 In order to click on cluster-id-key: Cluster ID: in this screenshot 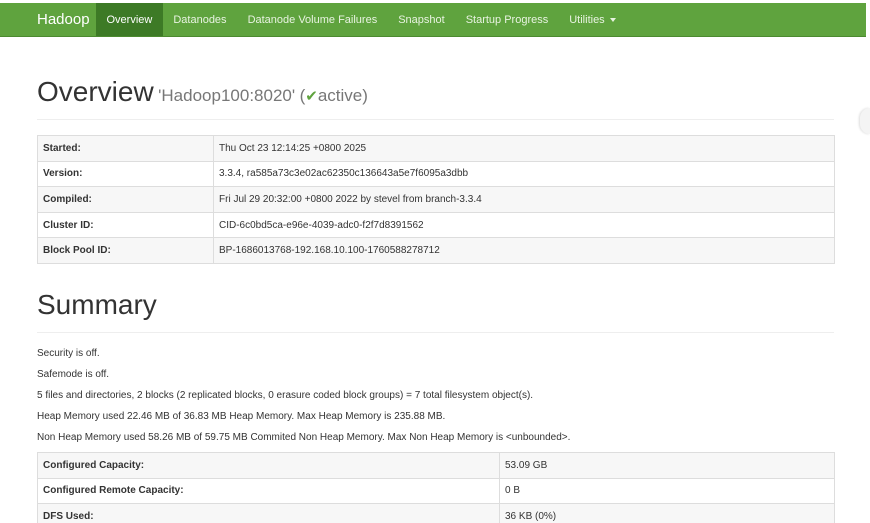, I will do `click(125, 225)`.